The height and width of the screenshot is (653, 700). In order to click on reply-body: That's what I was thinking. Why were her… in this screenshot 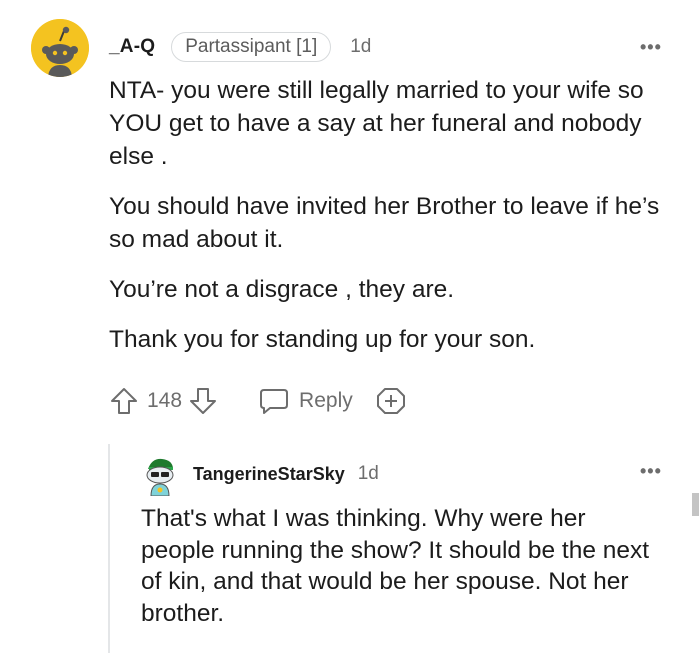, I will do `click(395, 566)`.